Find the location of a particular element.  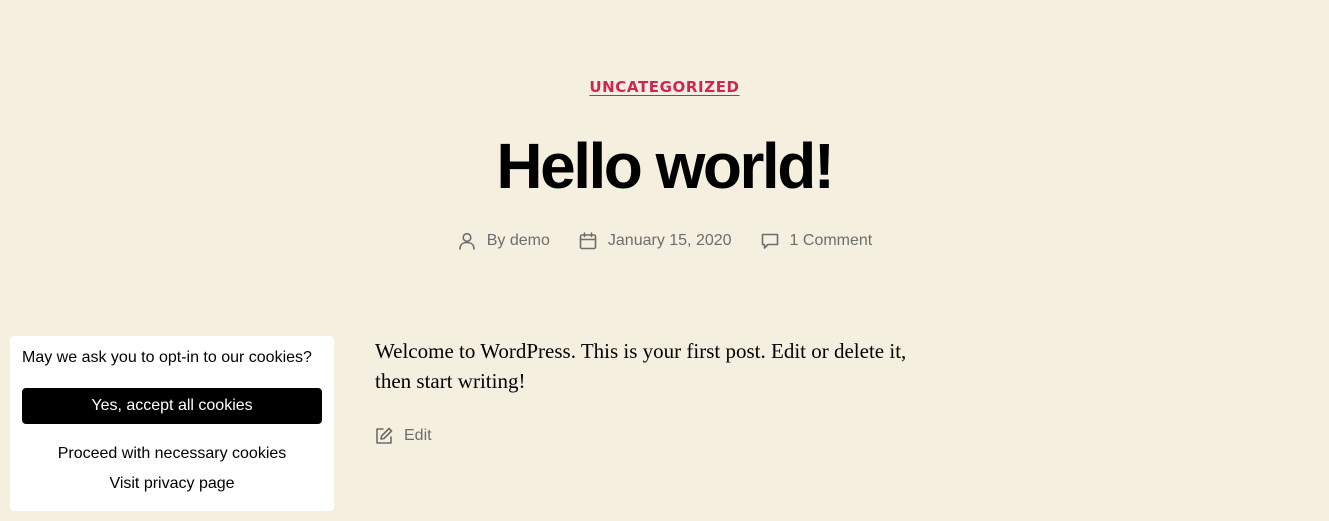

user-icon is located at coordinates (467, 241).